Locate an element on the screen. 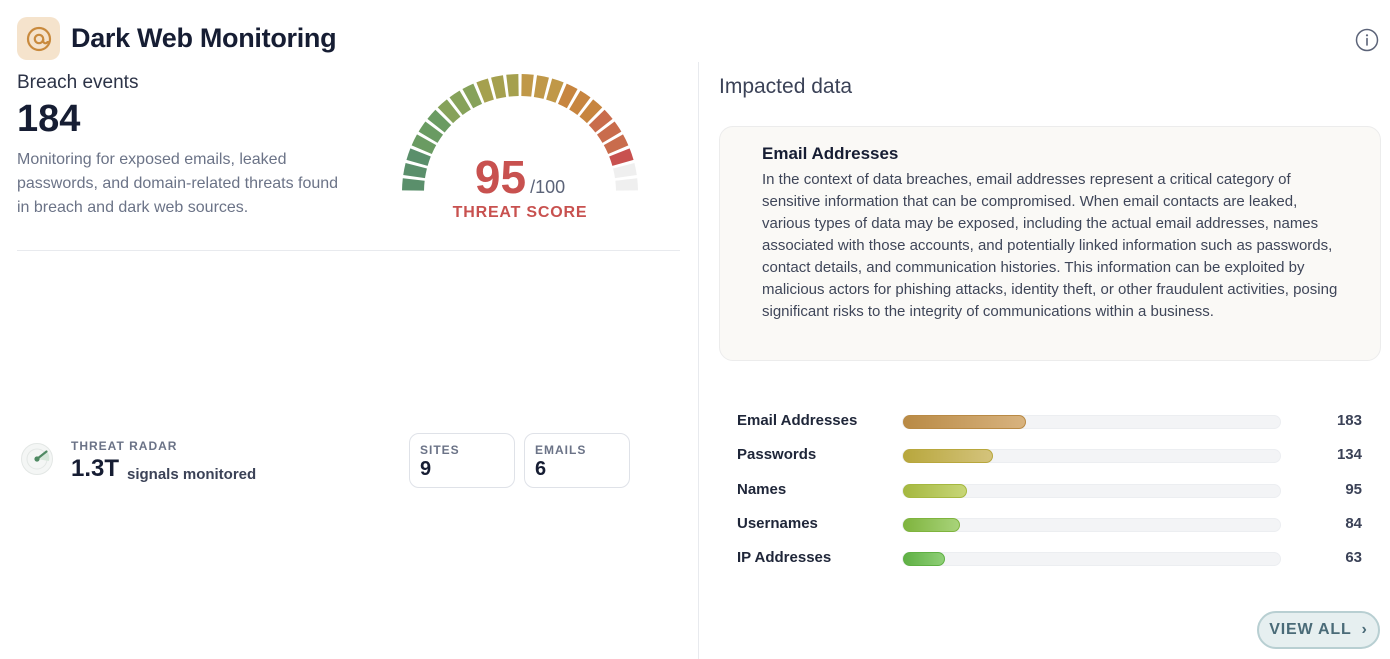 This screenshot has height=659, width=1390. bar-row-usernames: Usernames 84 is located at coordinates (1052, 526).